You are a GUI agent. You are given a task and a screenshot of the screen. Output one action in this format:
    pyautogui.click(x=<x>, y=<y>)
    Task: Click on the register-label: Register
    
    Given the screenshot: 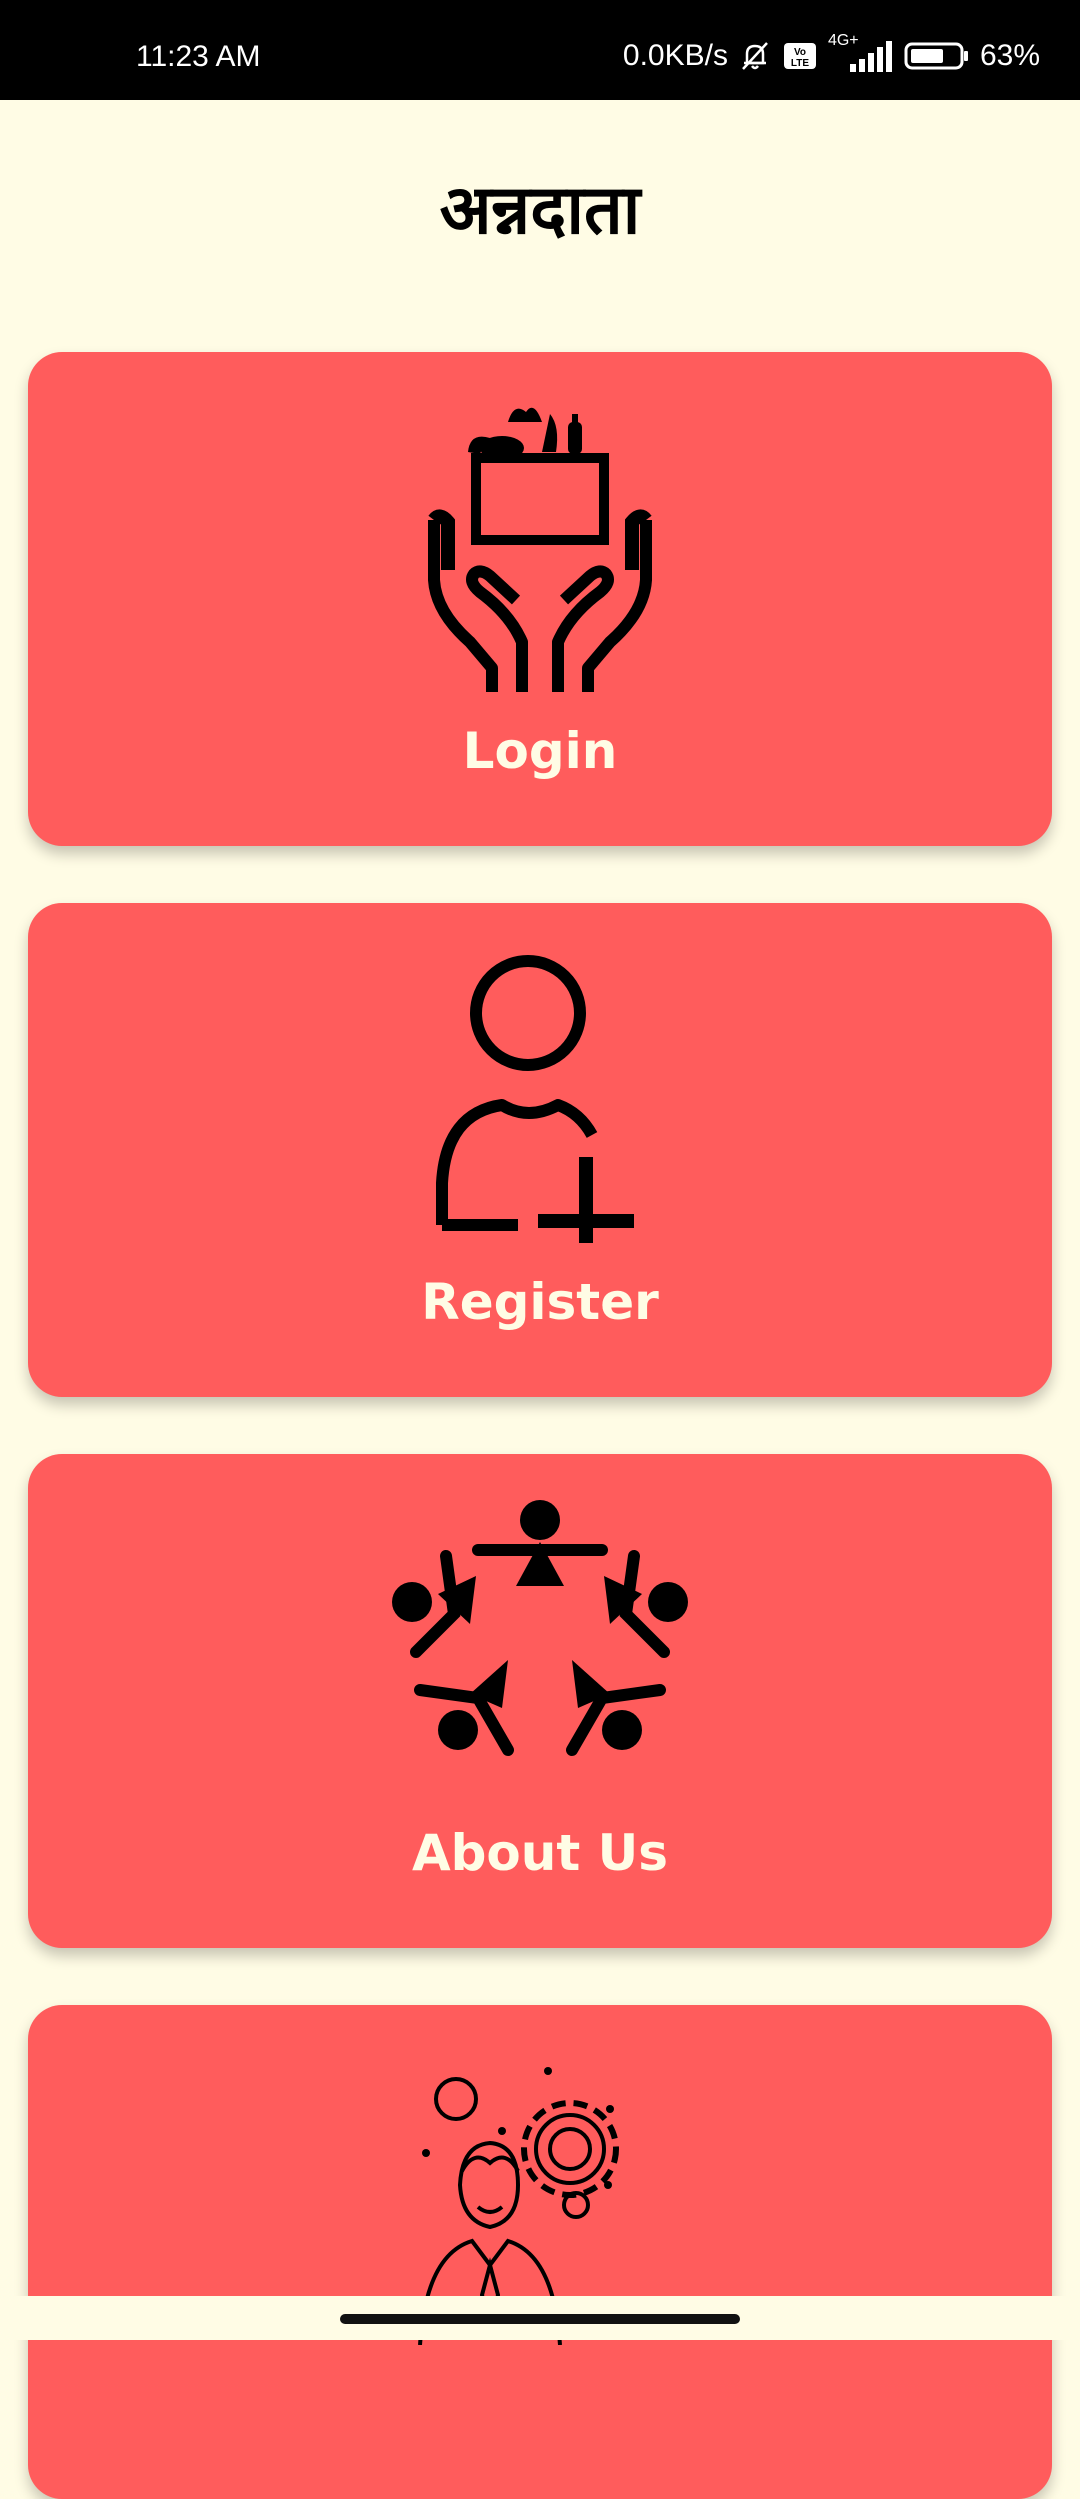 What is the action you would take?
    pyautogui.click(x=540, y=1302)
    